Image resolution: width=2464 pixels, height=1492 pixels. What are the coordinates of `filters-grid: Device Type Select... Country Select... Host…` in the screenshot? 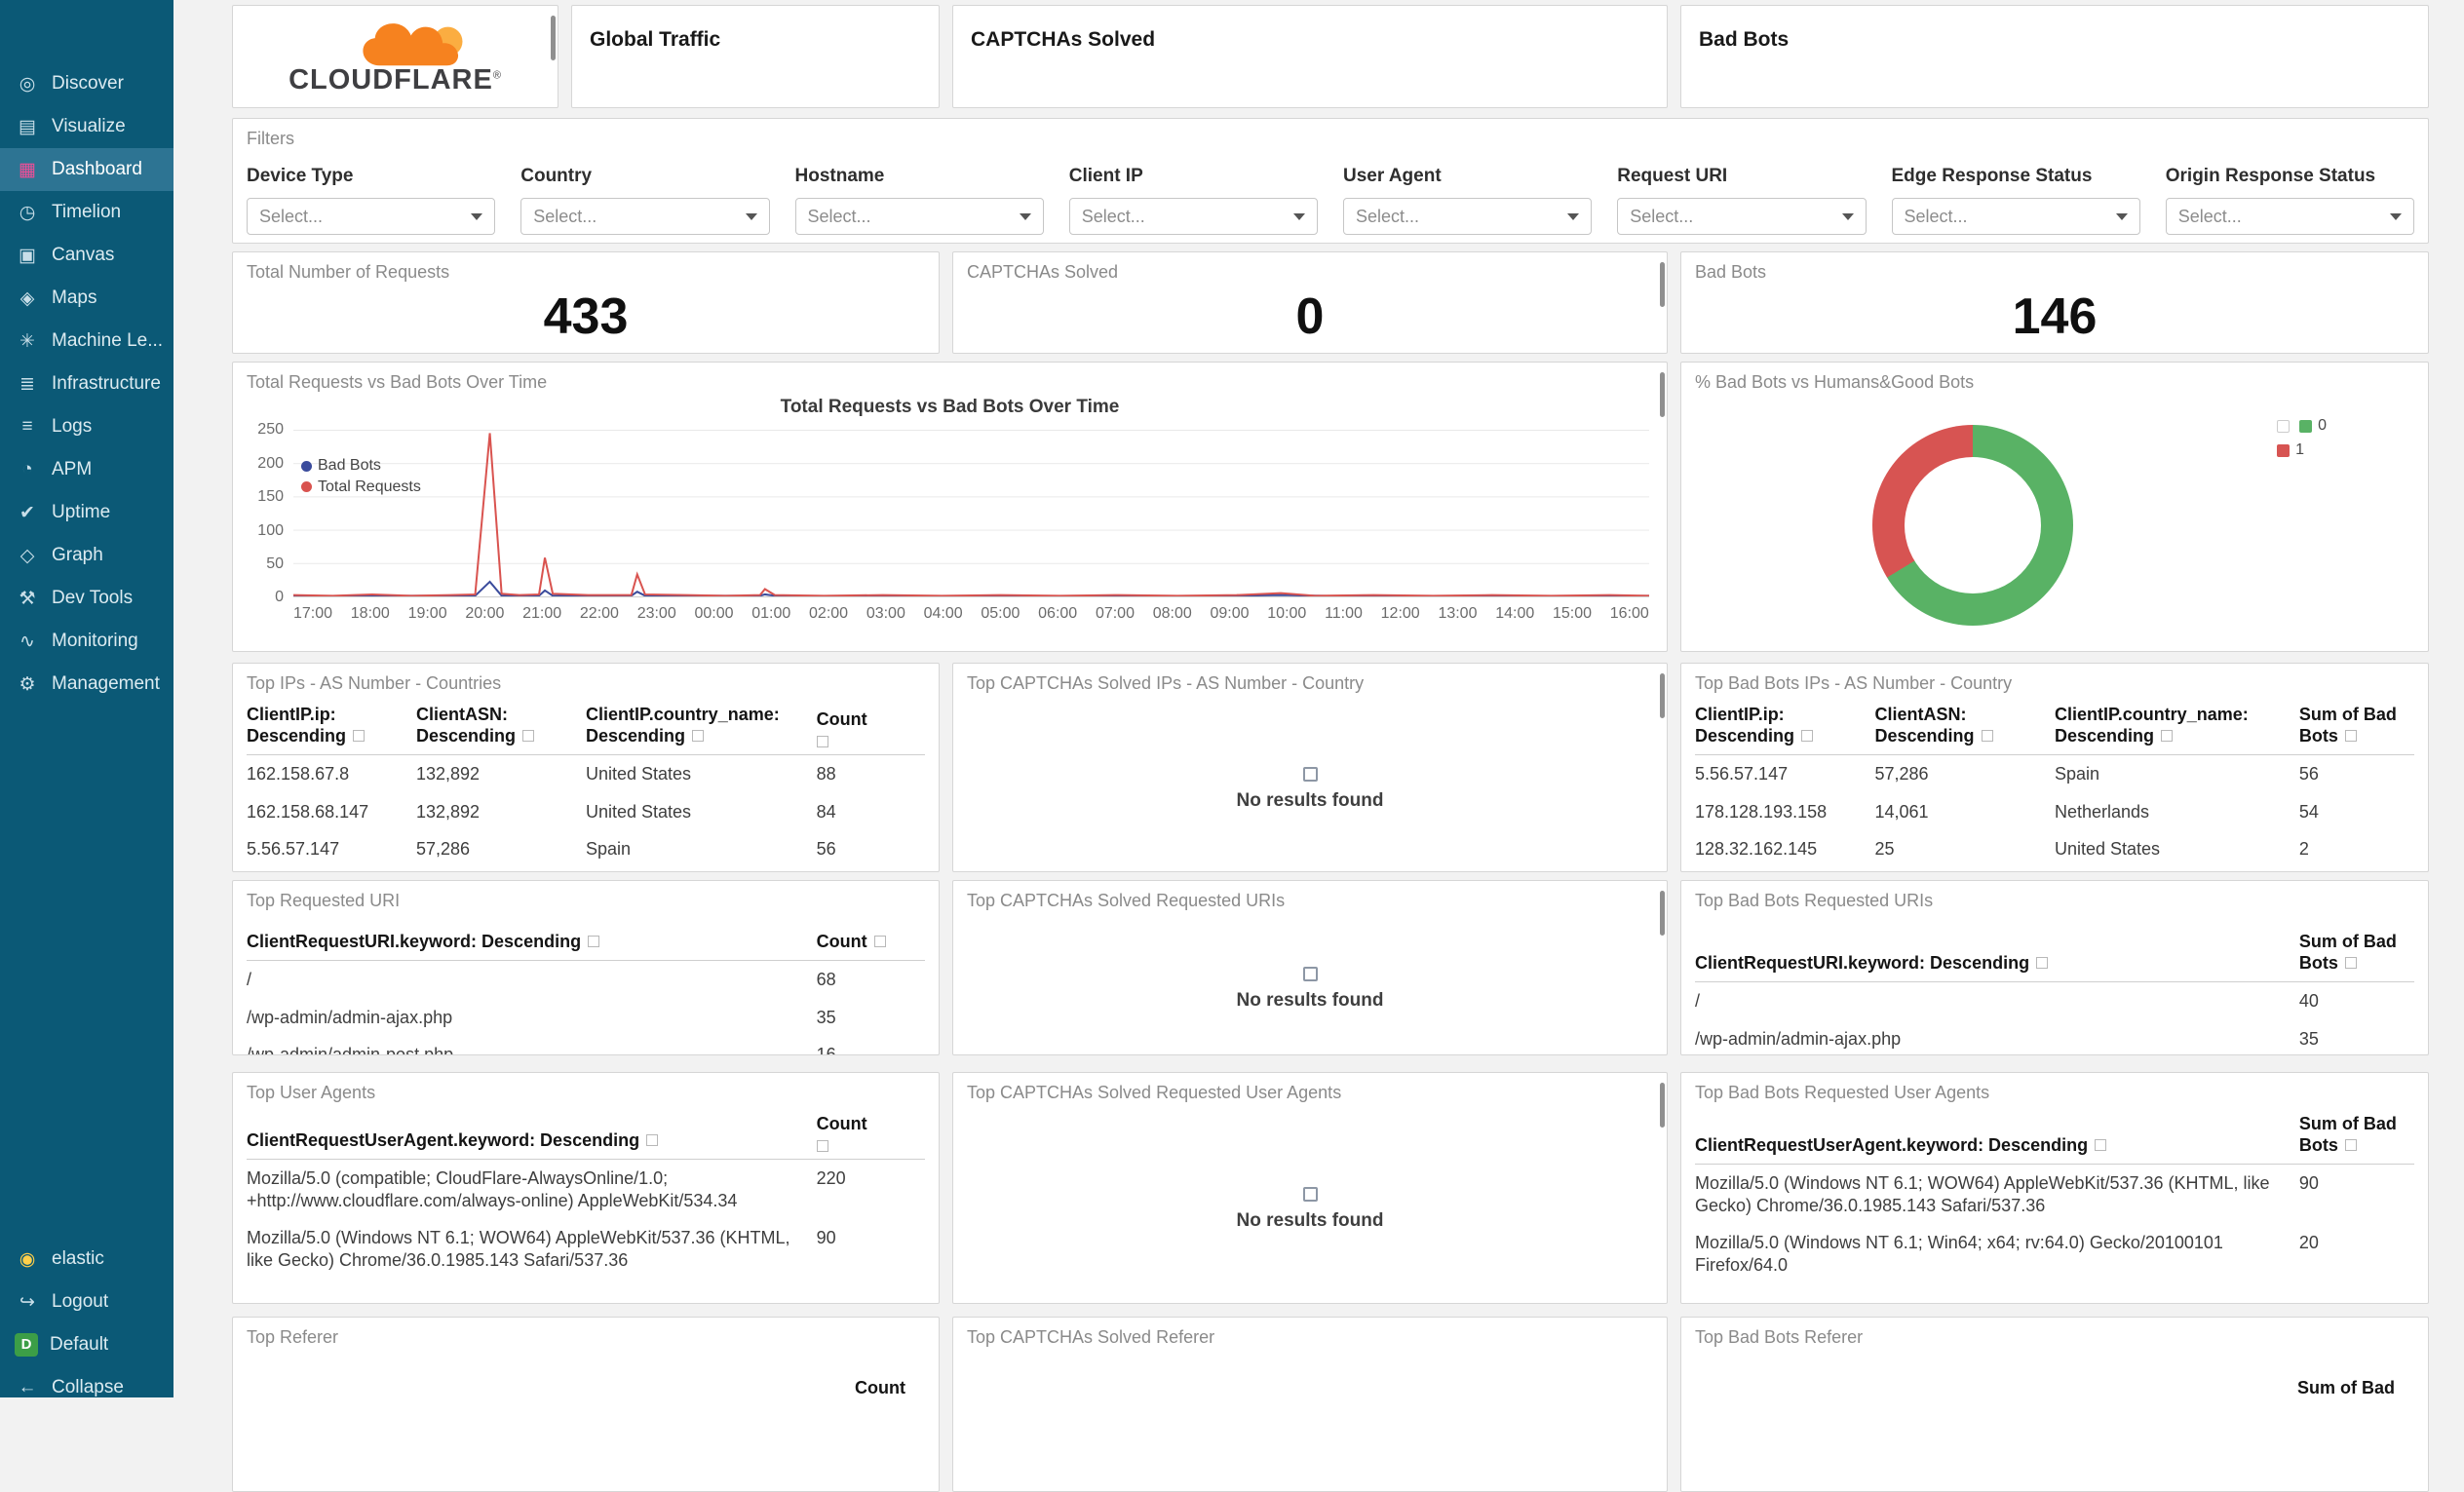 It's located at (1330, 193).